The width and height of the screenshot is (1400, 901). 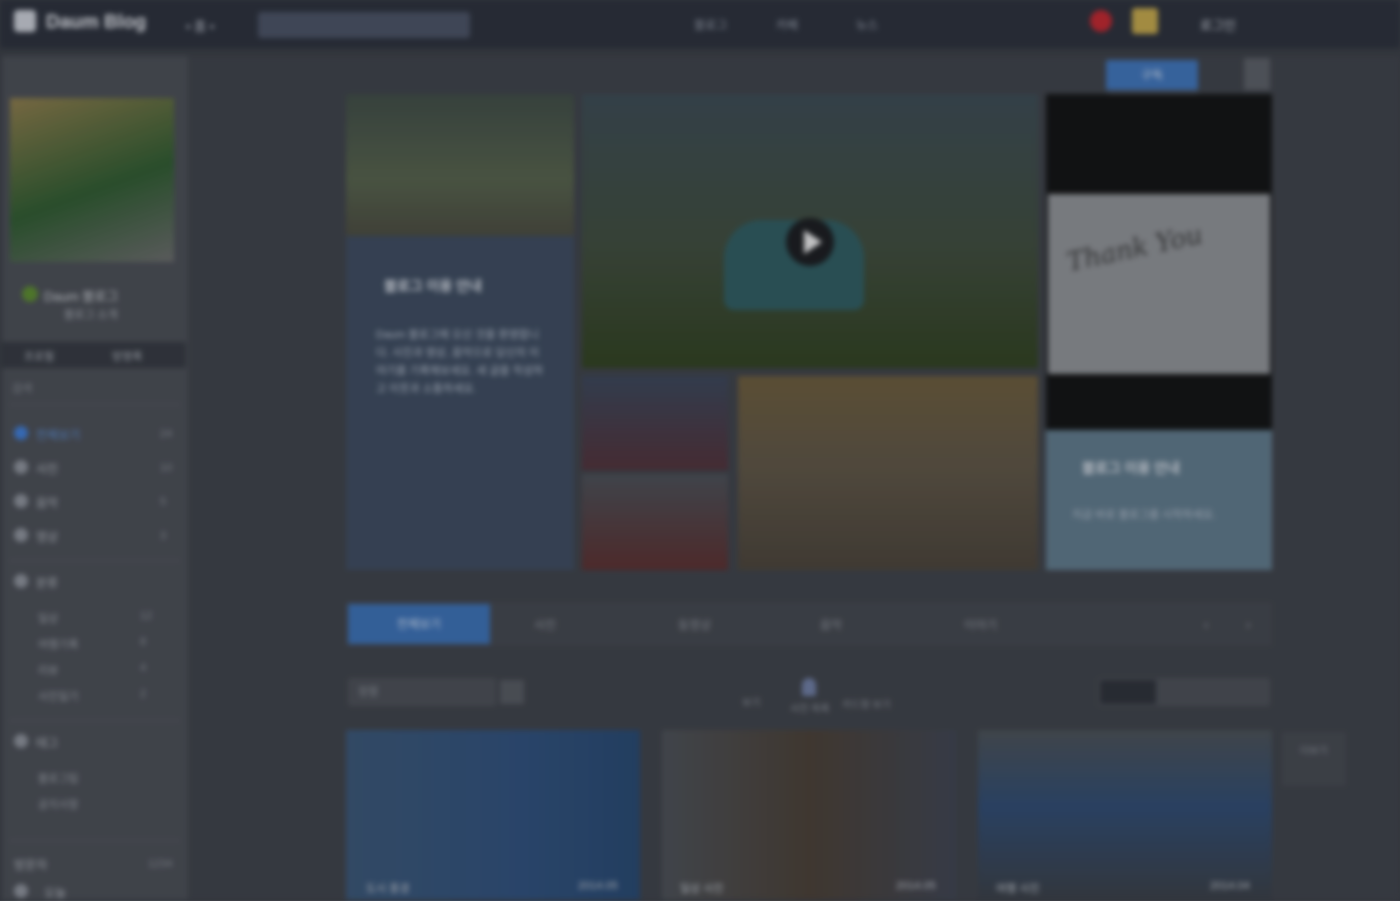 I want to click on category-icon, so click(x=21, y=581).